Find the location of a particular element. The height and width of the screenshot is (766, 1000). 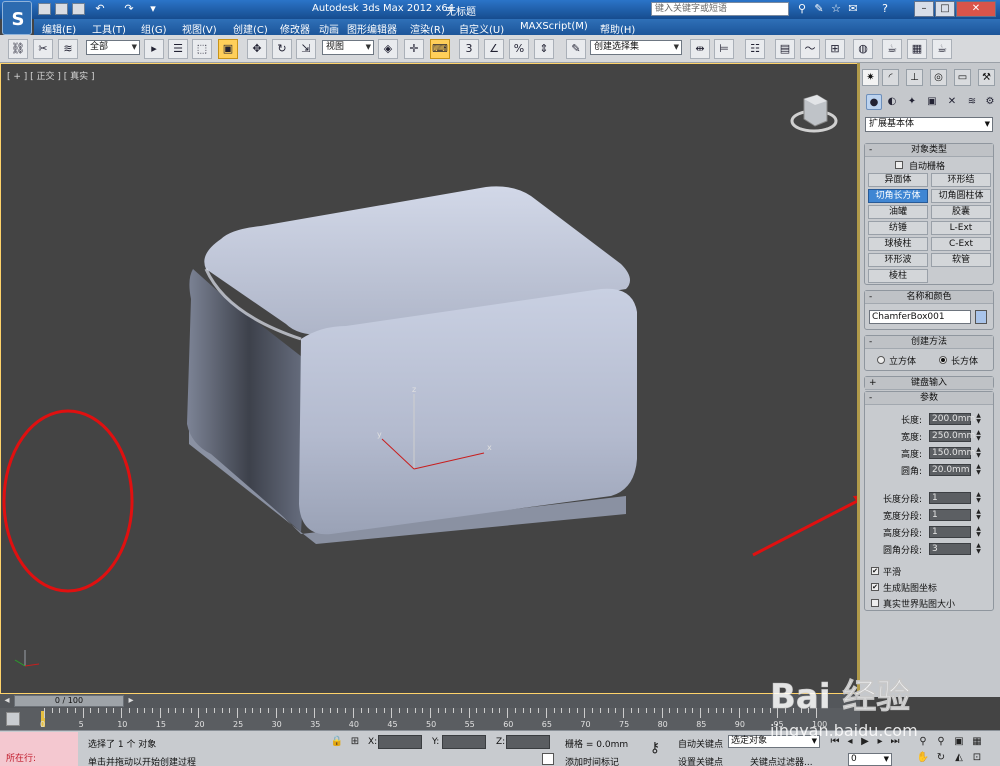

zoom-extents-all-icon: ▦ is located at coordinates (977, 742).